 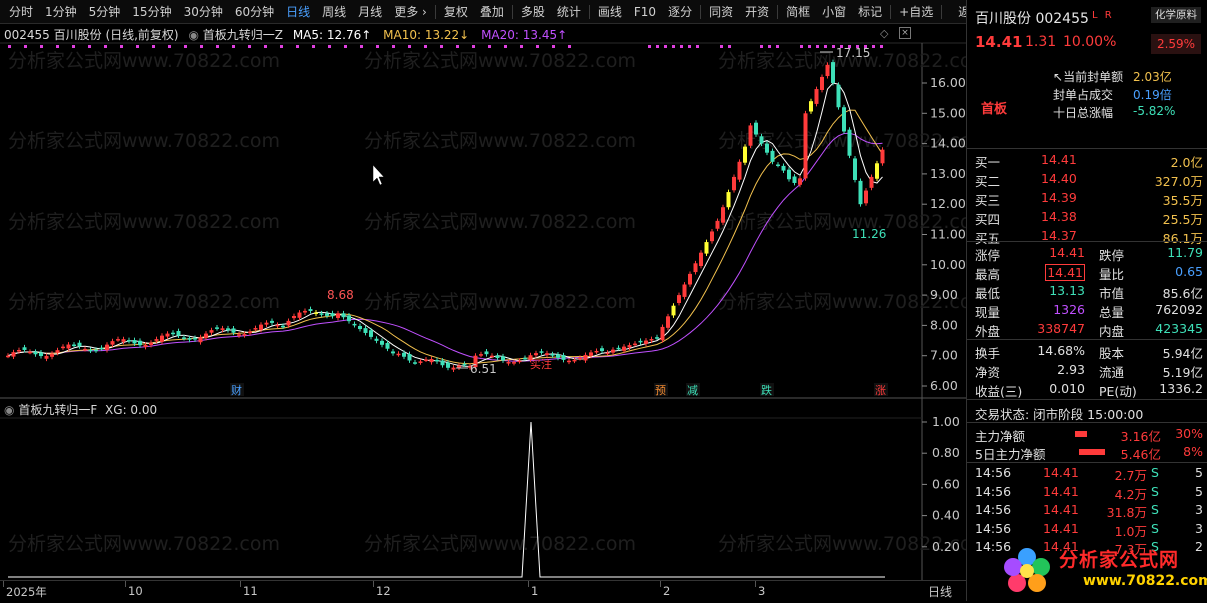 I want to click on event-marker: 涨, so click(x=880, y=390).